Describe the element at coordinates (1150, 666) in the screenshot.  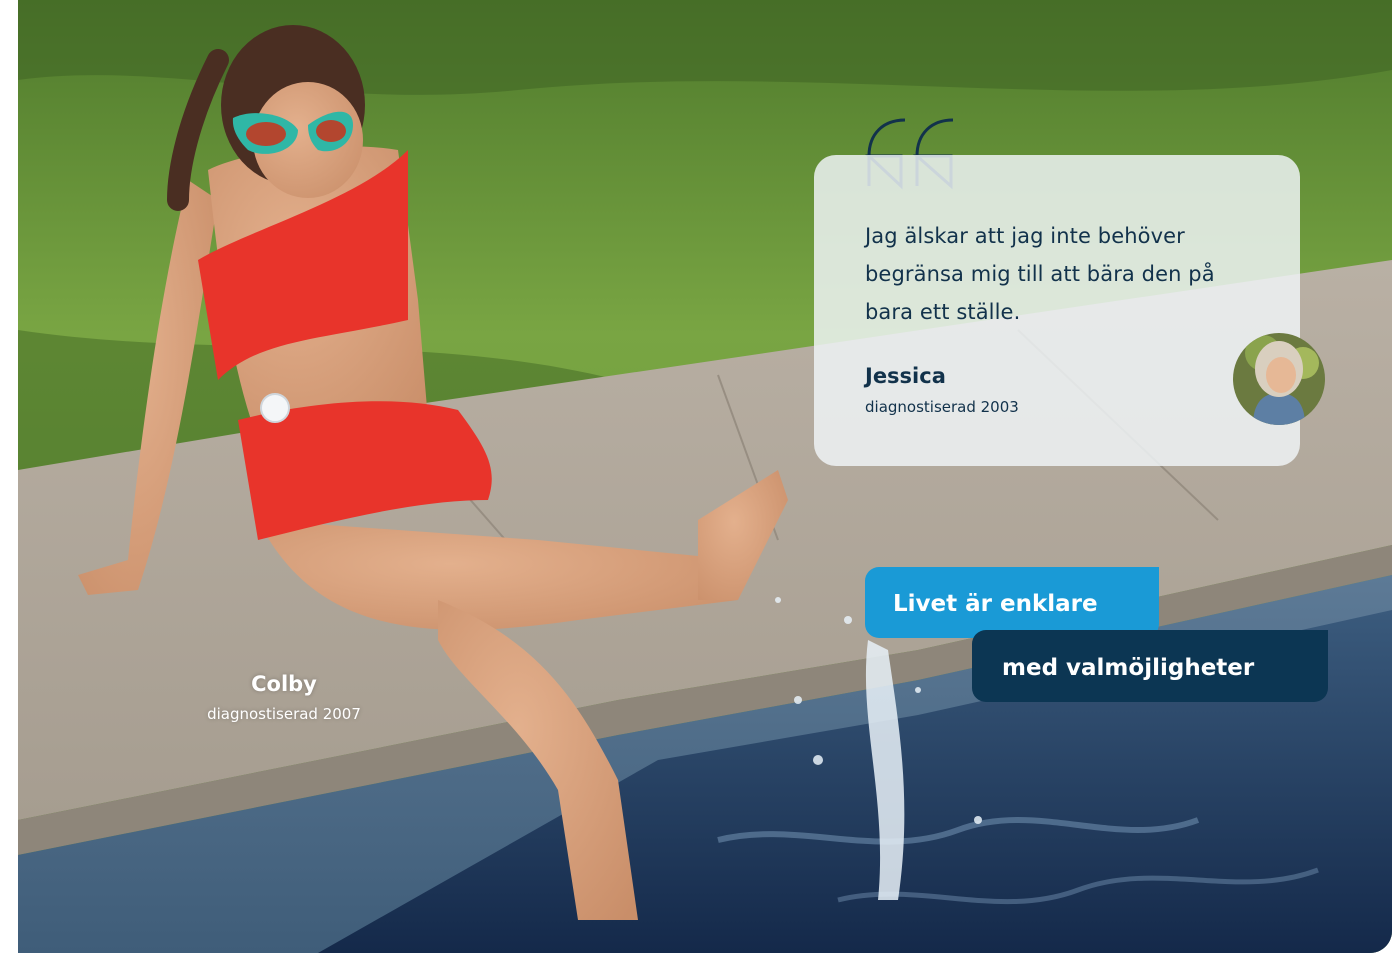
I see `tagline-secondary: med valmöjligheter` at that location.